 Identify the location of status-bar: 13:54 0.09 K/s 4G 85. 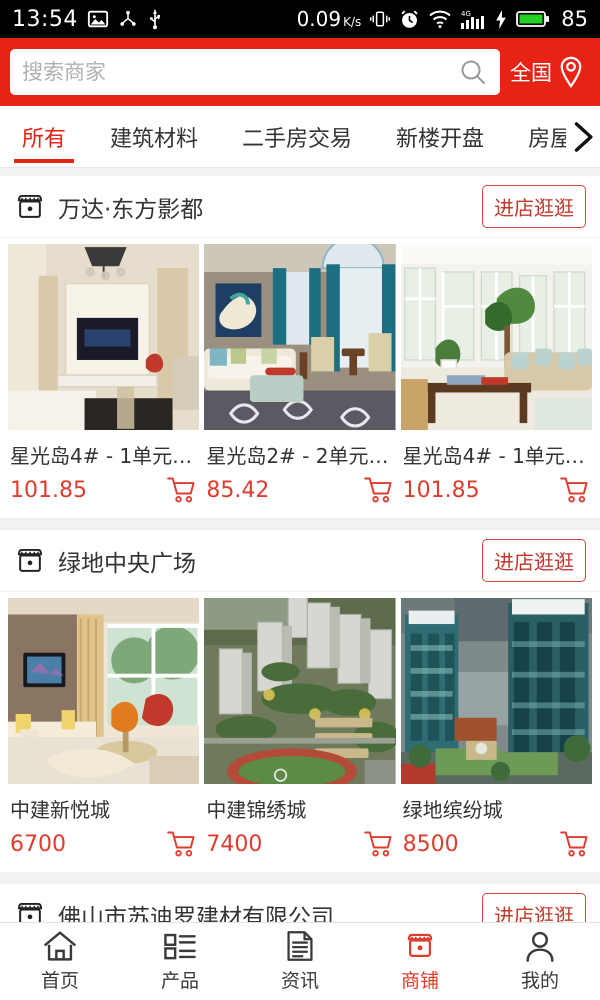
(300, 19).